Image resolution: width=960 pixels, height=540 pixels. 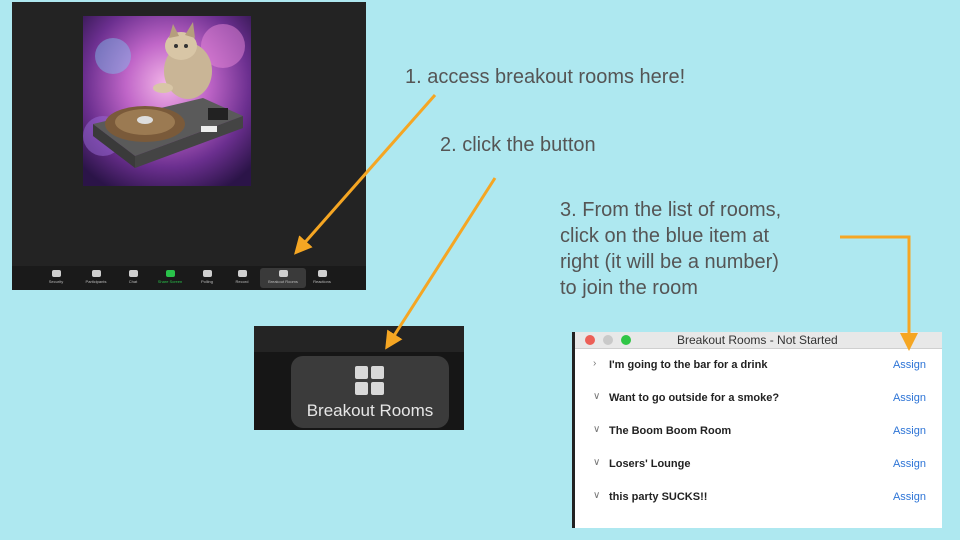 What do you see at coordinates (688, 365) in the screenshot?
I see `room-name: I'm going to the bar for a drink` at bounding box center [688, 365].